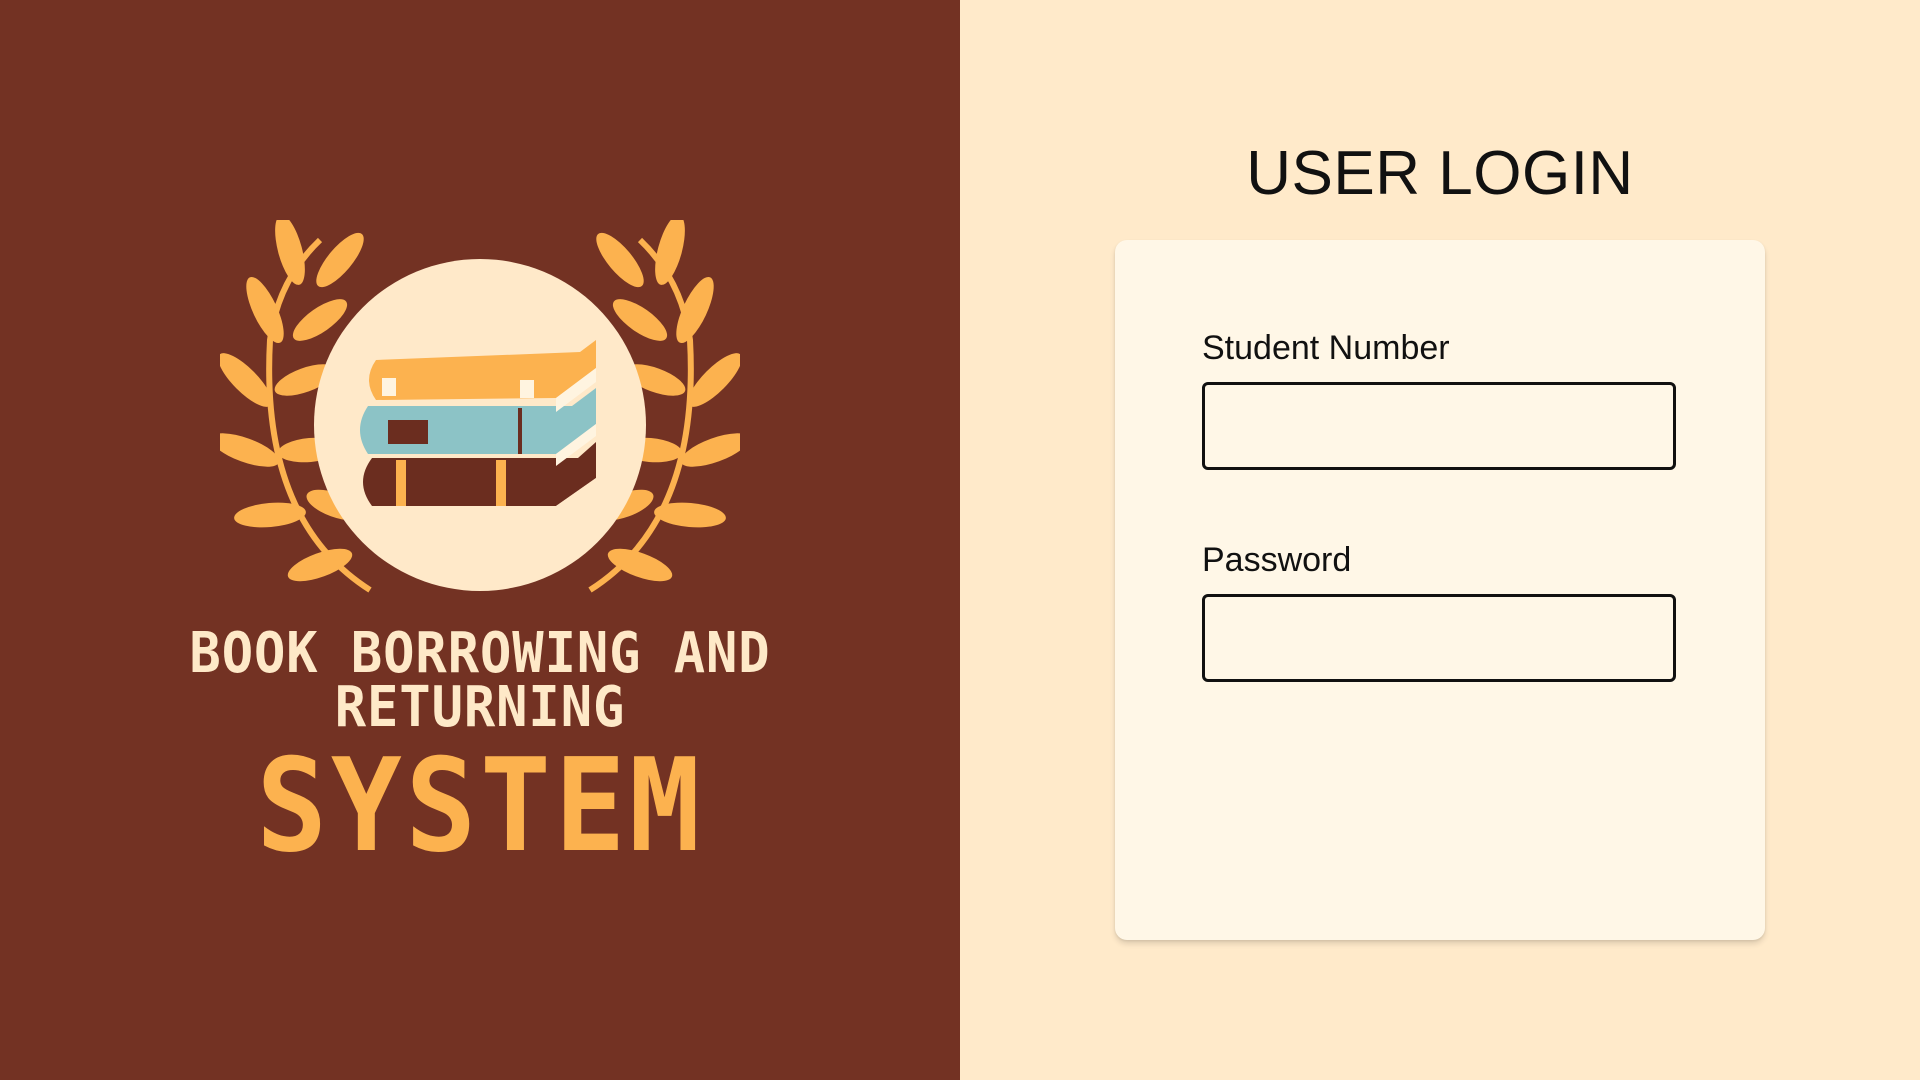  Describe the element at coordinates (480, 806) in the screenshot. I see `brand-title-system: SYSTEM` at that location.